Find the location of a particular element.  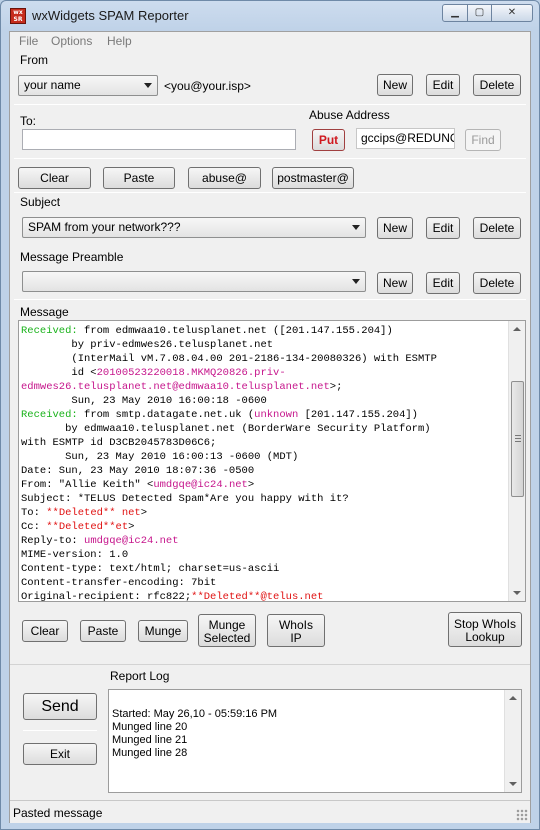

message-segment: id < is located at coordinates (59, 373).